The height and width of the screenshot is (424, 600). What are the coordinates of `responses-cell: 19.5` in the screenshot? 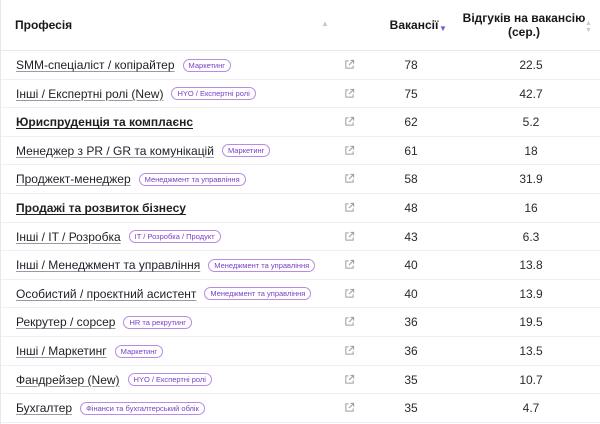 It's located at (531, 322).